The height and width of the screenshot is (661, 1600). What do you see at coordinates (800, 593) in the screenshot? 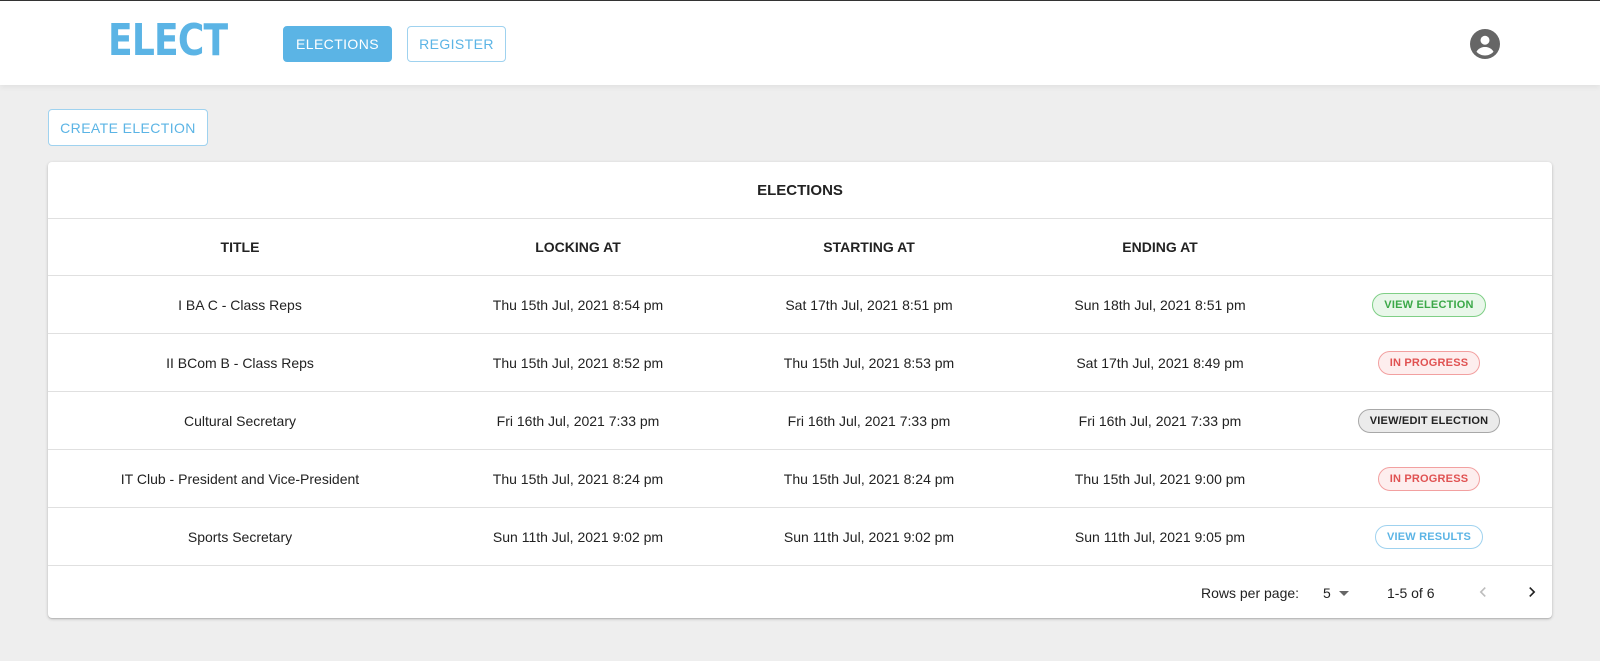
I see `table-pagination: Rows per page: 5 1-5 of 6` at bounding box center [800, 593].